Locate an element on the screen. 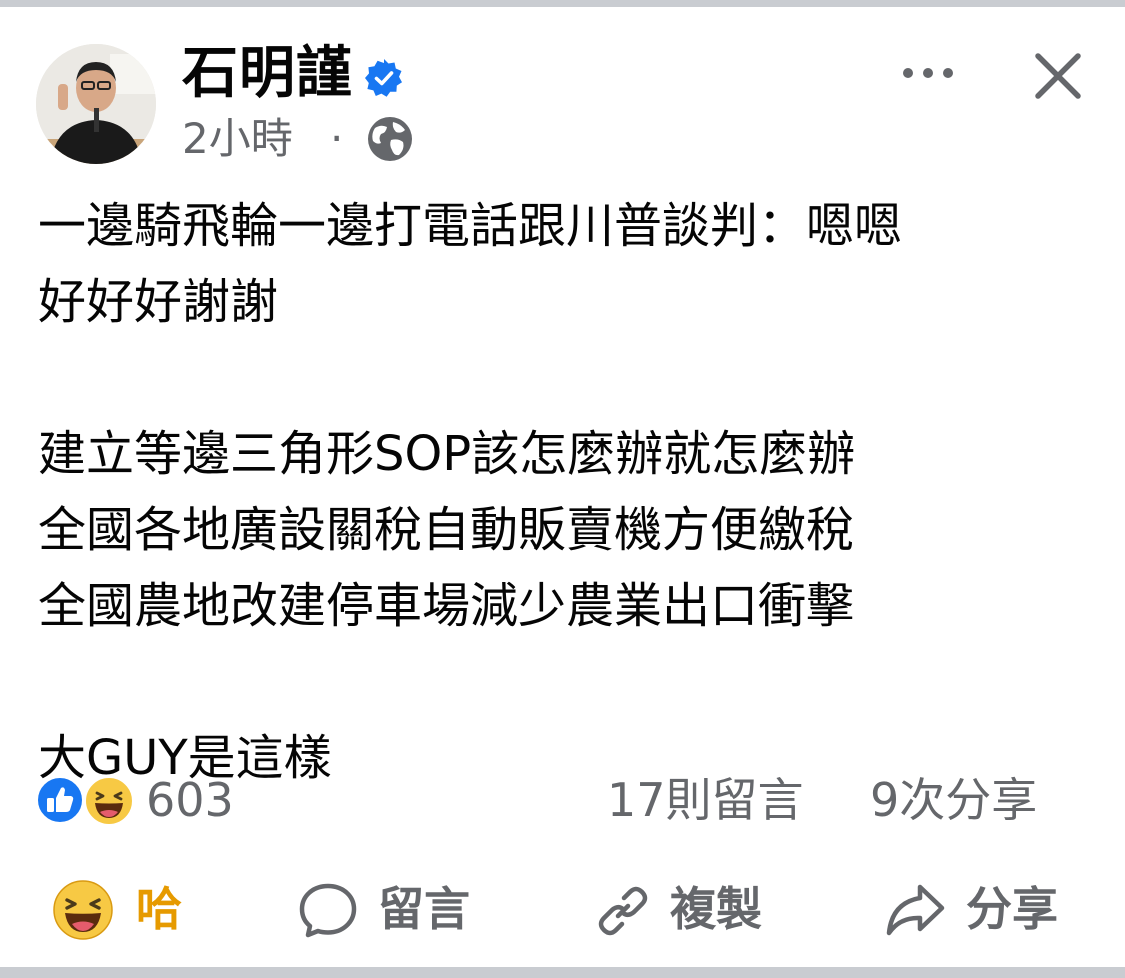 Image resolution: width=1125 pixels, height=978 pixels. top-divider is located at coordinates (562, 3).